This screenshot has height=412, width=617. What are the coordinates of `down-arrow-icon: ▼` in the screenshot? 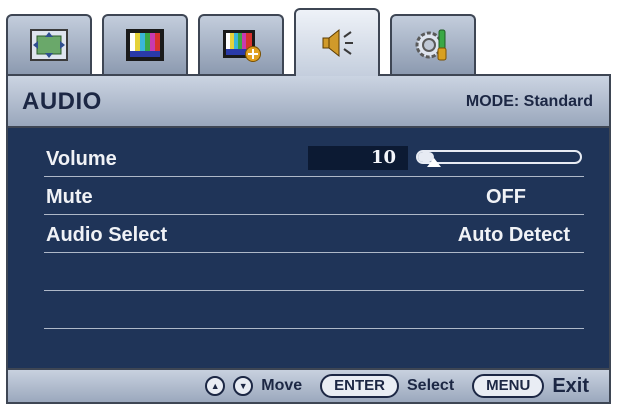 It's located at (243, 386).